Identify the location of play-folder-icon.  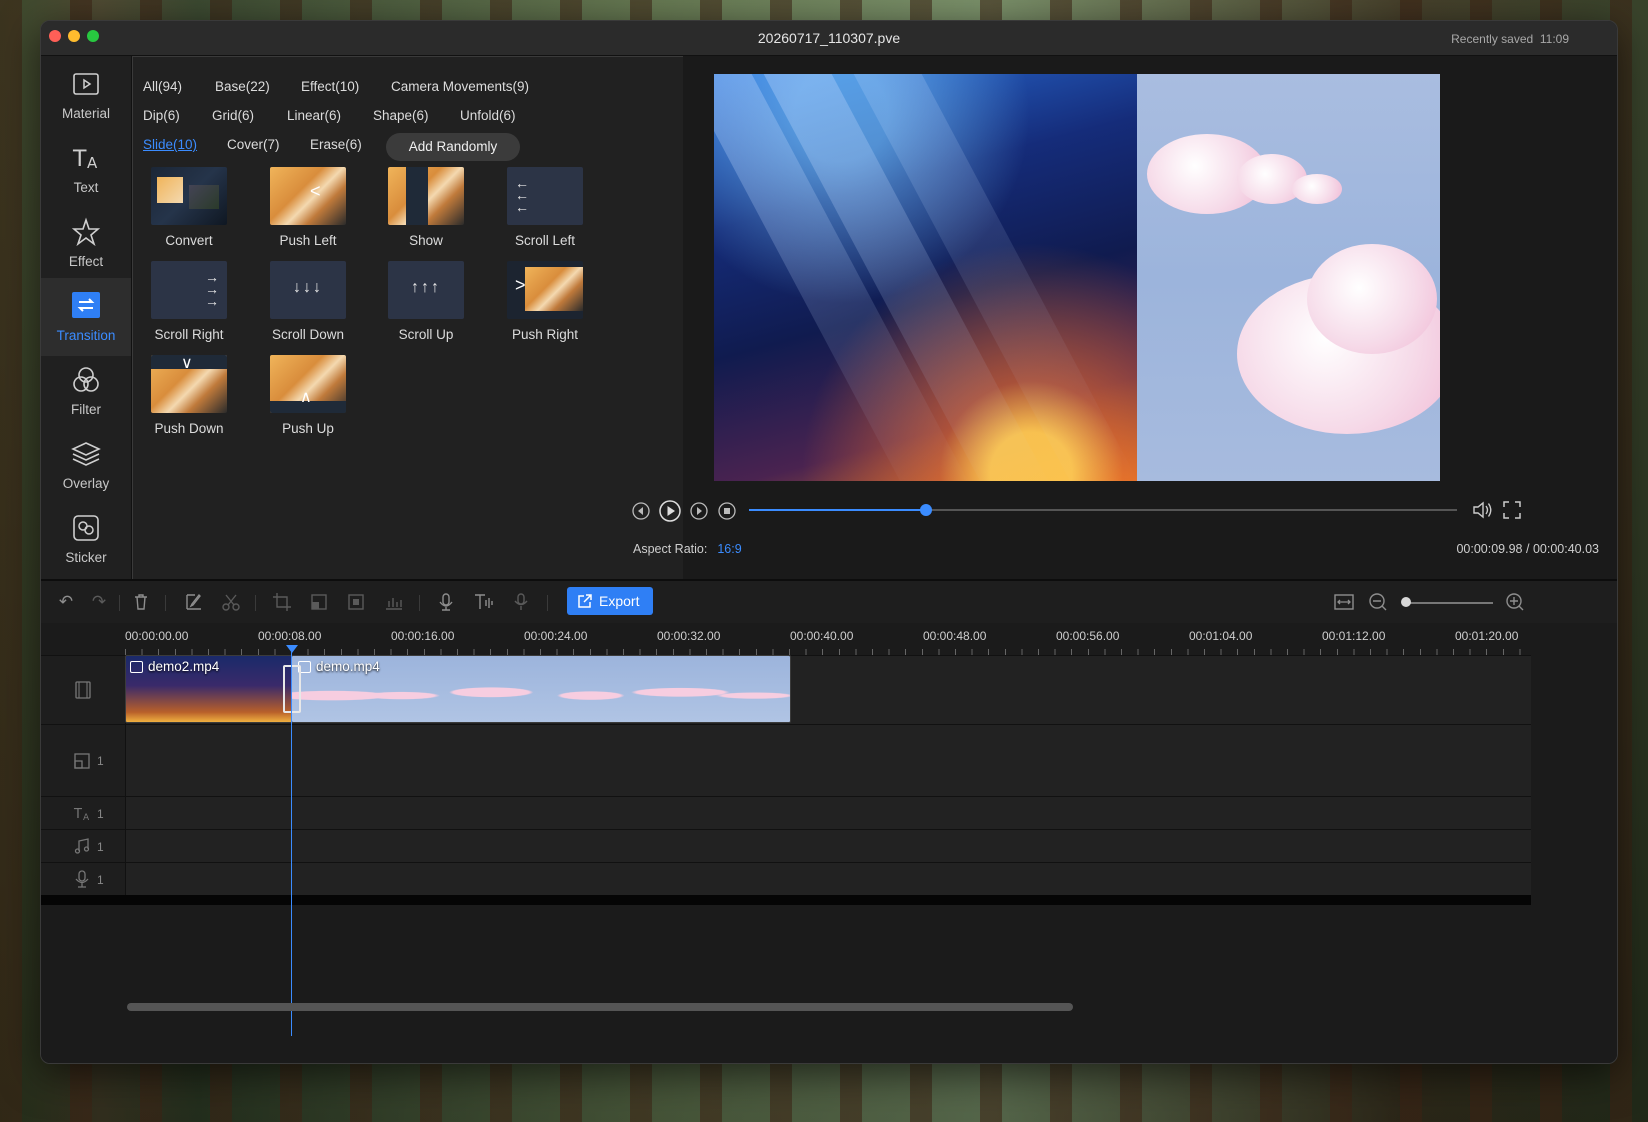
(86, 84).